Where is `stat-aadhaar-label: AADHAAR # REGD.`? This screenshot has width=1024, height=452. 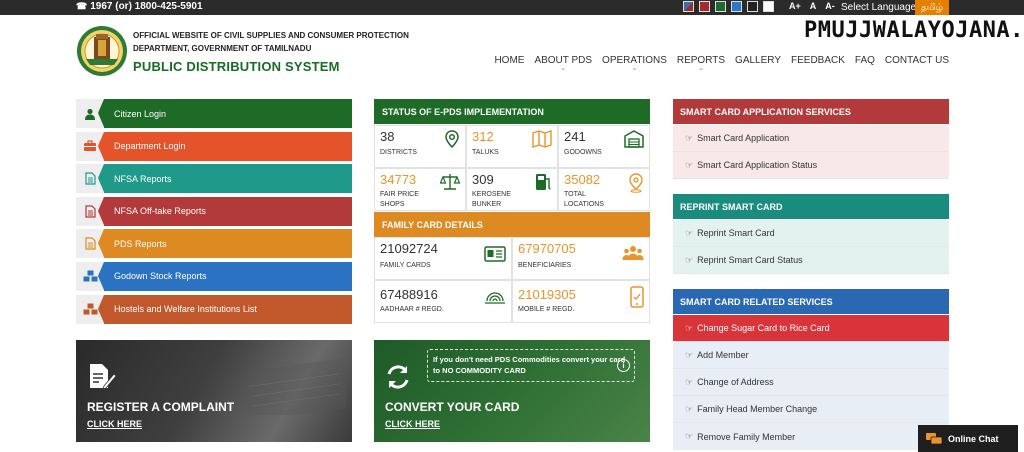
stat-aadhaar-label: AADHAAR # REGD. is located at coordinates (412, 309).